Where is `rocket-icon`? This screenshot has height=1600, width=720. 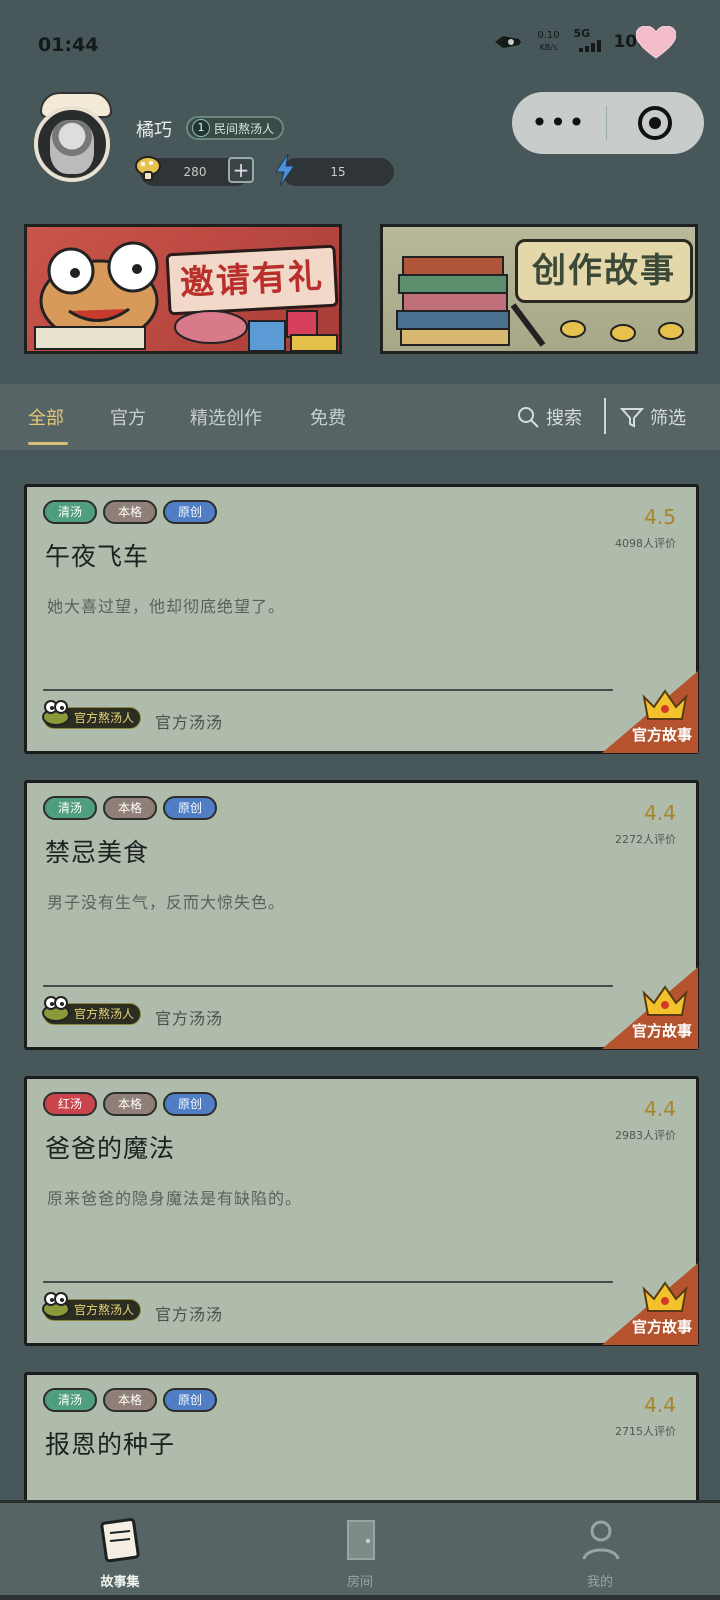
rocket-icon is located at coordinates (508, 41).